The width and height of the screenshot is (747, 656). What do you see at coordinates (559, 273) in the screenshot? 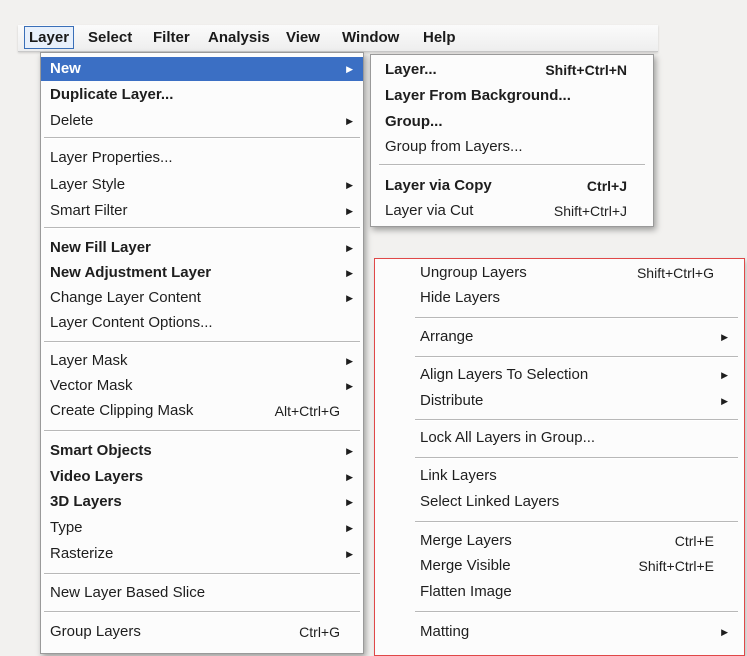
I see `menu-item-ungroup-layers: Ungroup Layers Shift+Ctrl+G` at bounding box center [559, 273].